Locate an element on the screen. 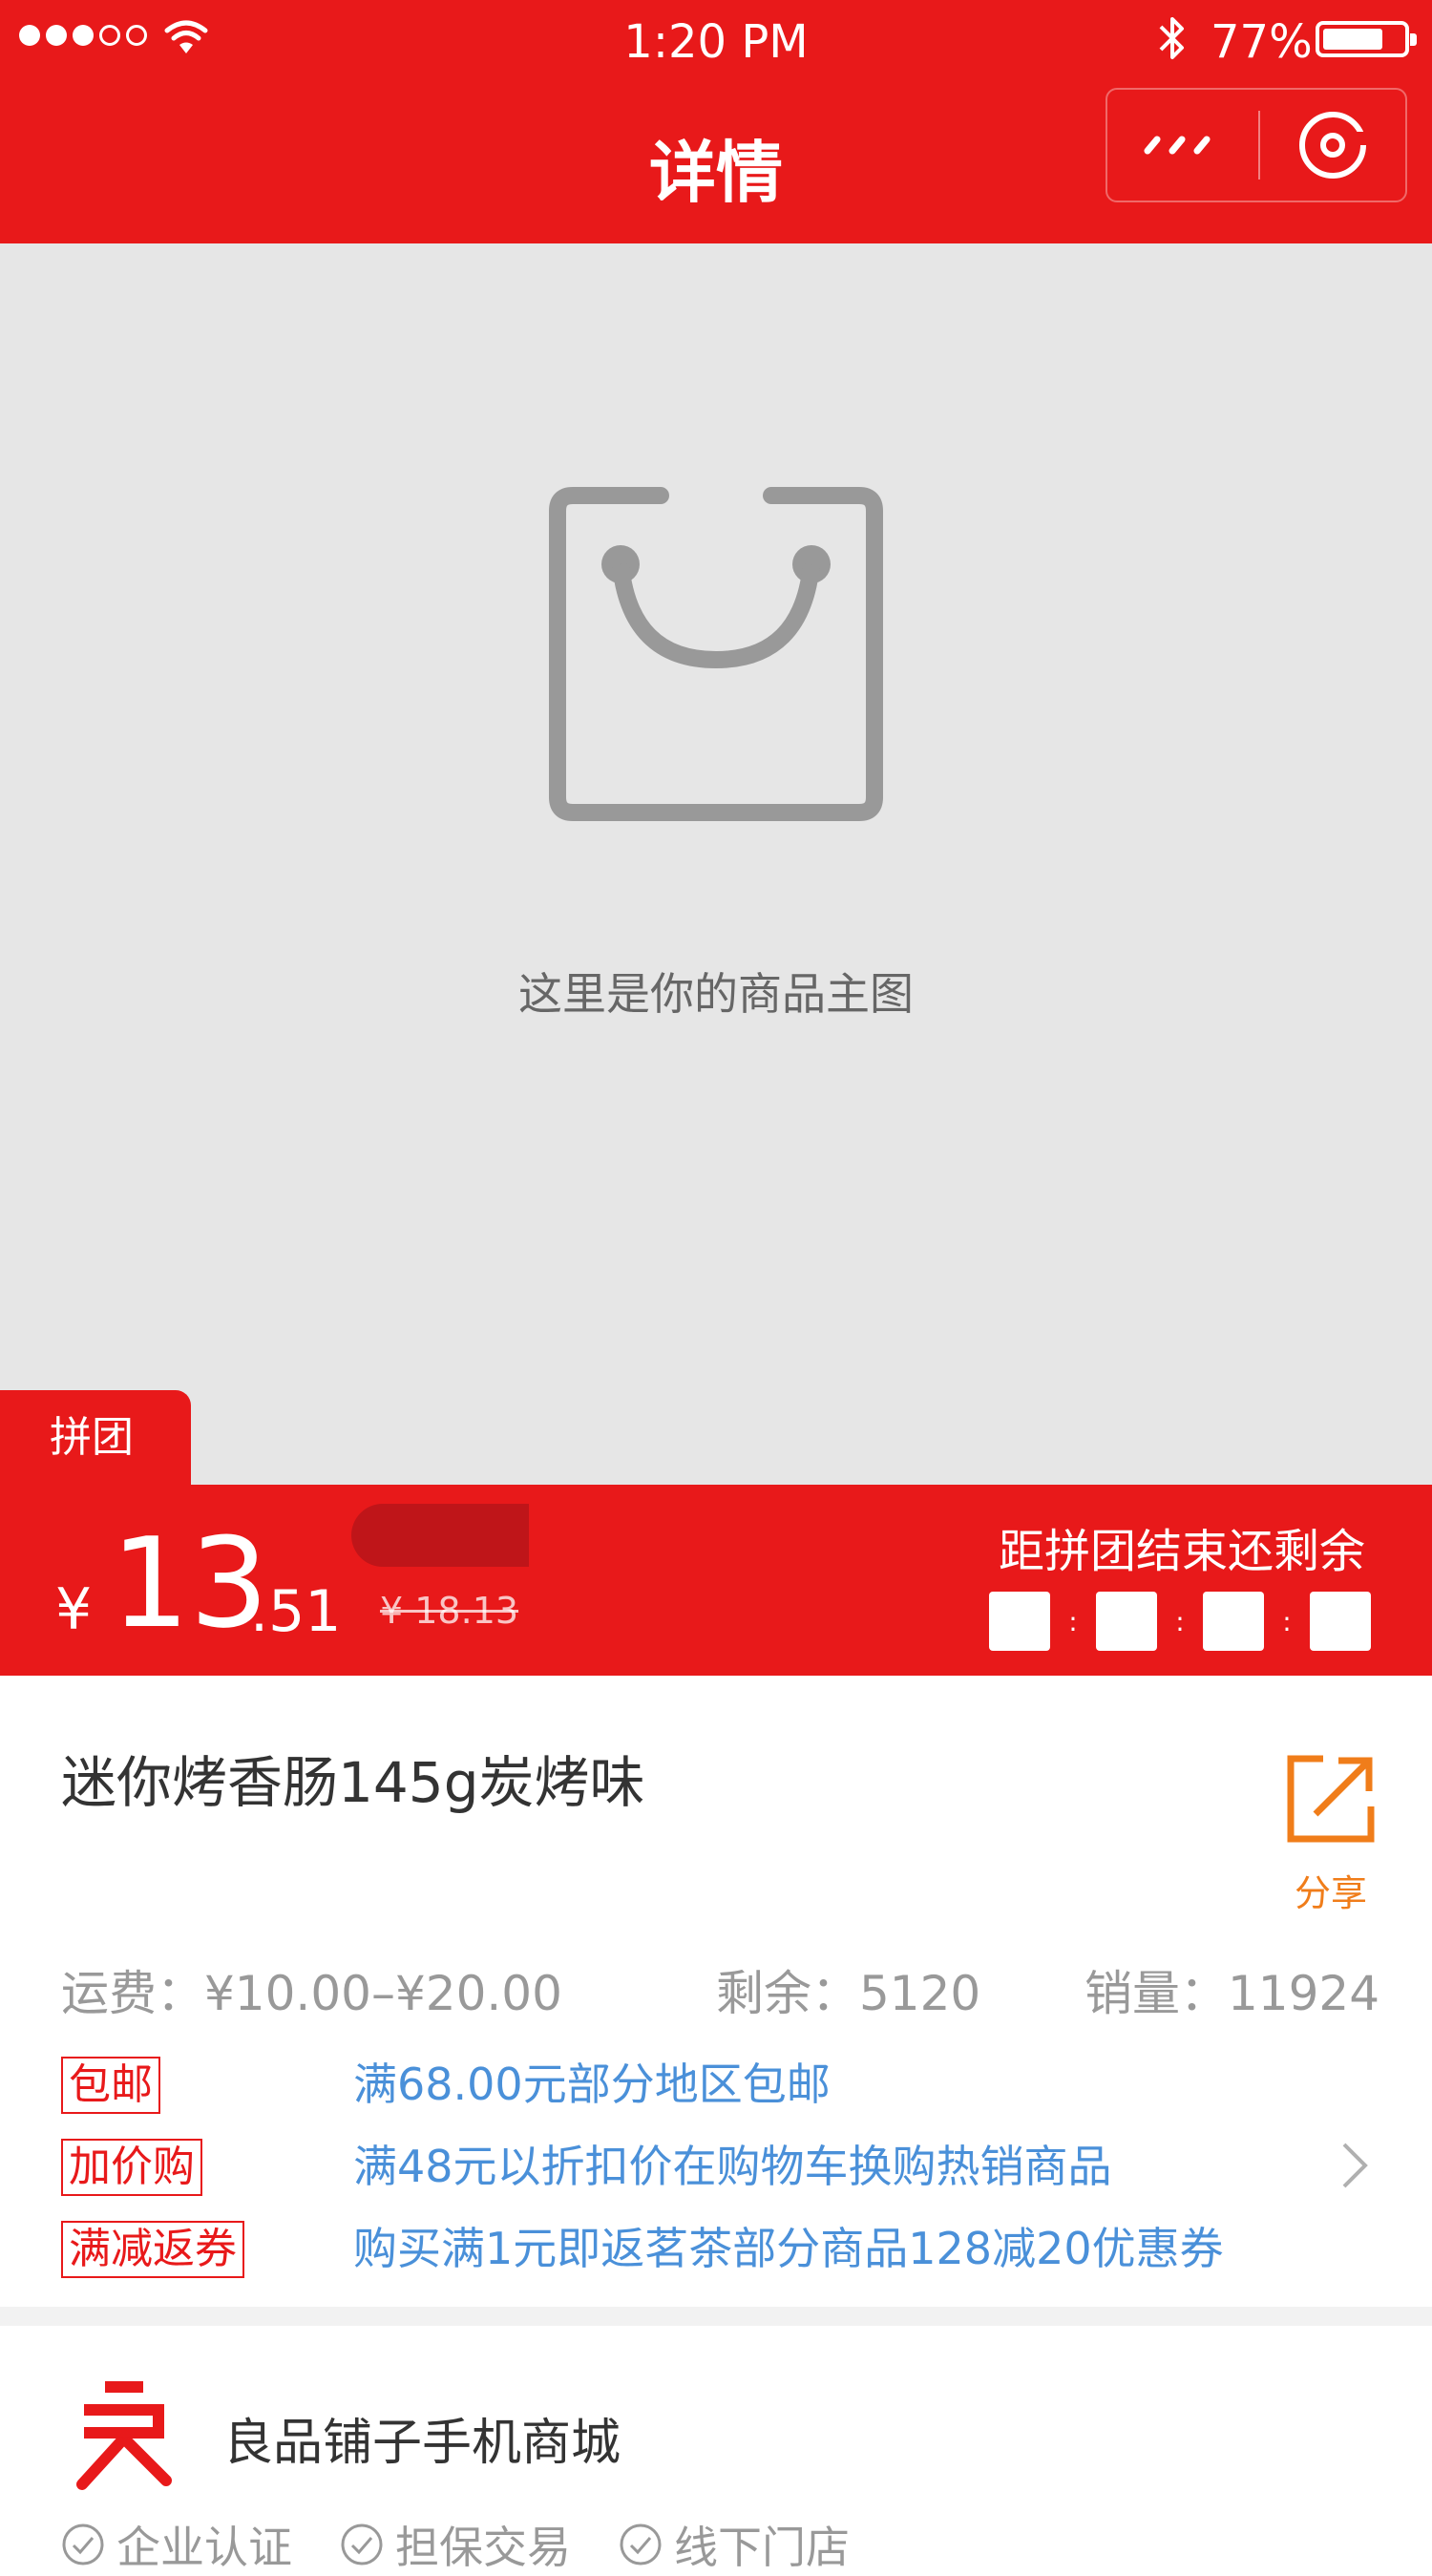  shop-badge-label: 企业认证 is located at coordinates (204, 2547).